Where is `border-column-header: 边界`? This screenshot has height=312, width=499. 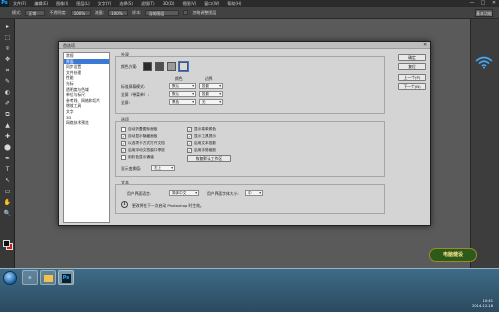
border-column-header: 边界 is located at coordinates (209, 78).